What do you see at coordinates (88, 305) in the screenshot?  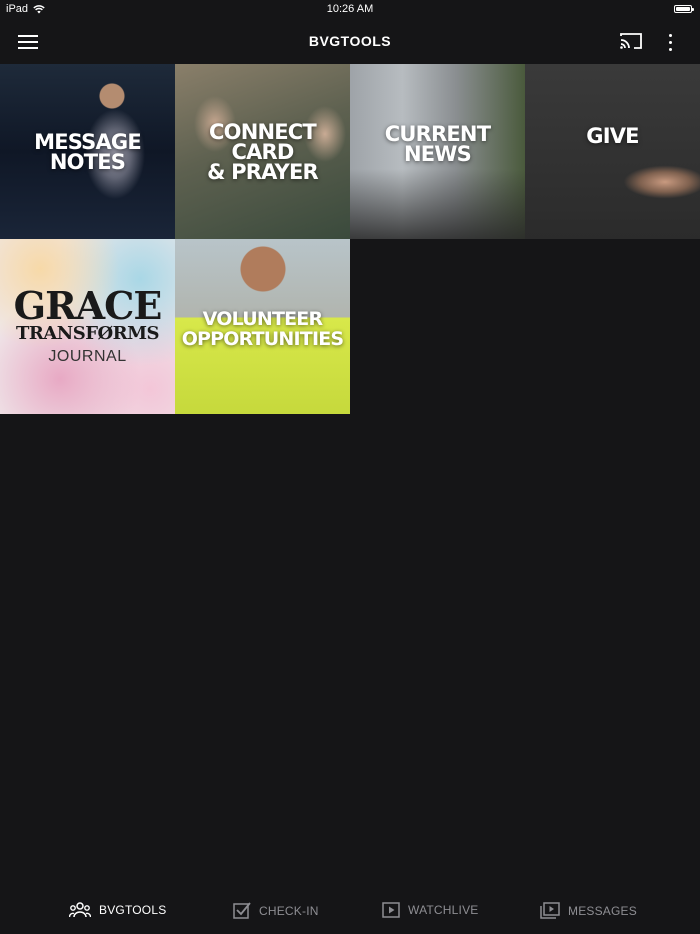 I see `journal-title: GRACE` at bounding box center [88, 305].